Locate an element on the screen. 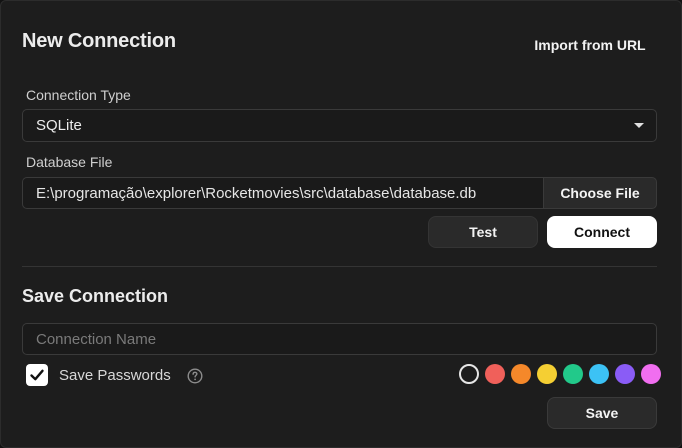 This screenshot has width=682, height=448. dialog-title: New Connection is located at coordinates (99, 41).